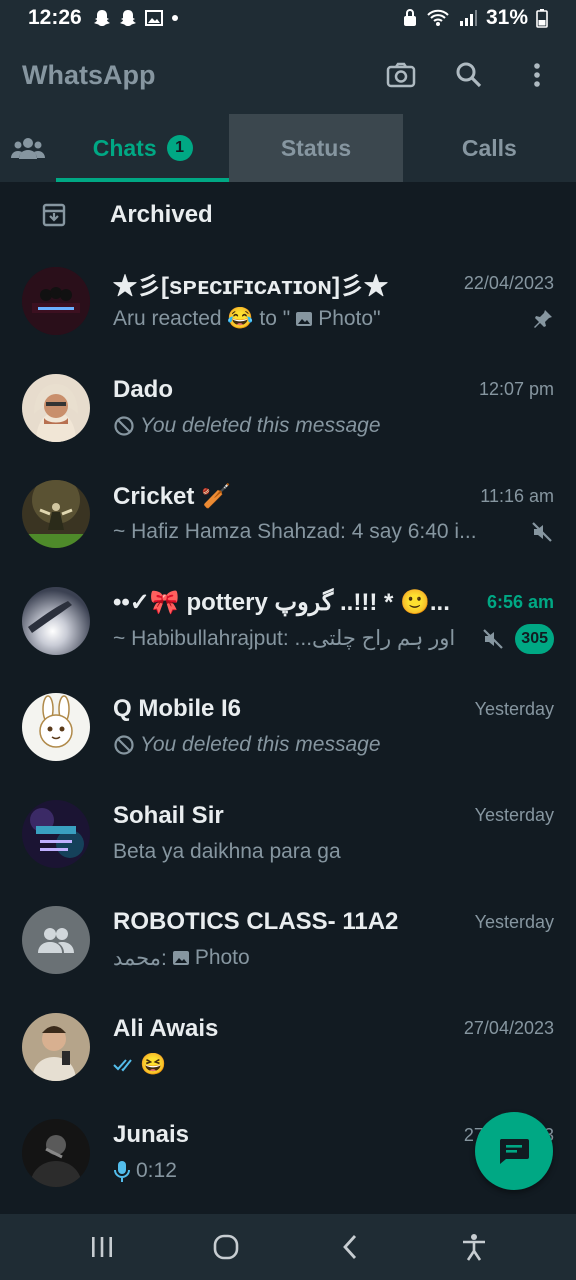 This screenshot has width=576, height=1280. Describe the element at coordinates (517, 495) in the screenshot. I see `chat-time: 11:16 am` at that location.